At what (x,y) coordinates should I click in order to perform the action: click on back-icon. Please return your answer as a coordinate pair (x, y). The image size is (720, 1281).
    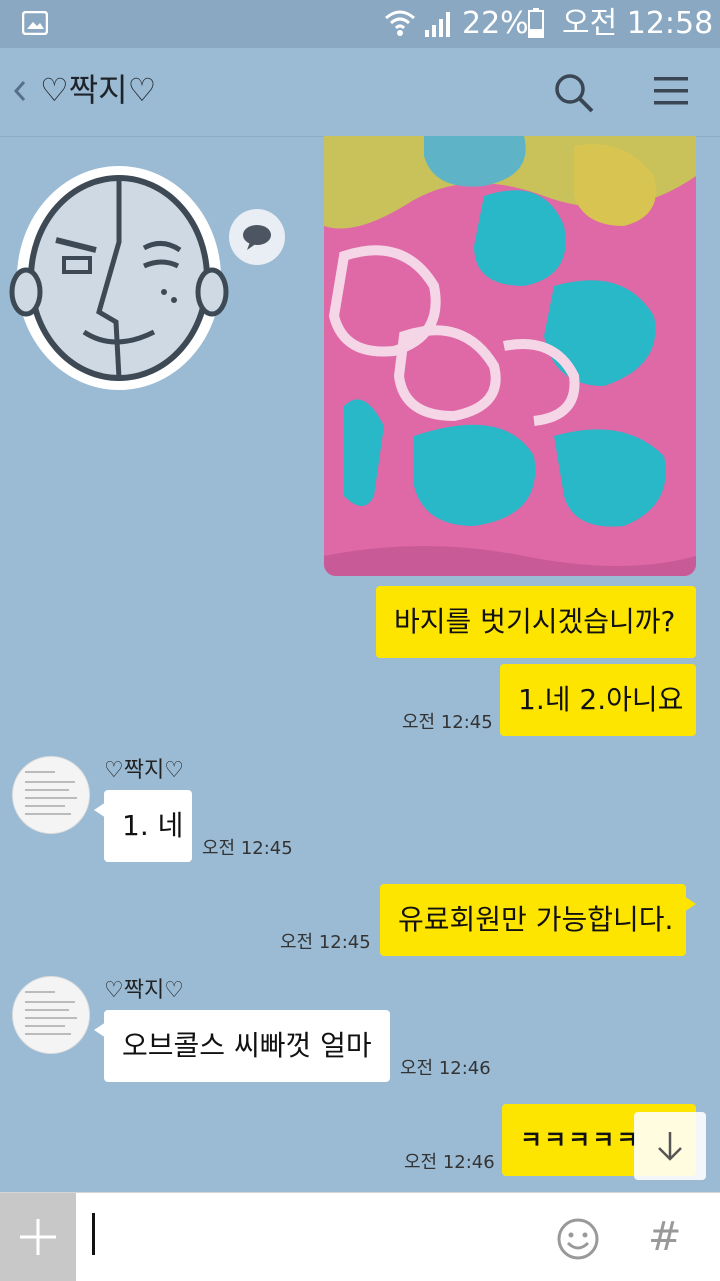
    Looking at the image, I should click on (20, 91).